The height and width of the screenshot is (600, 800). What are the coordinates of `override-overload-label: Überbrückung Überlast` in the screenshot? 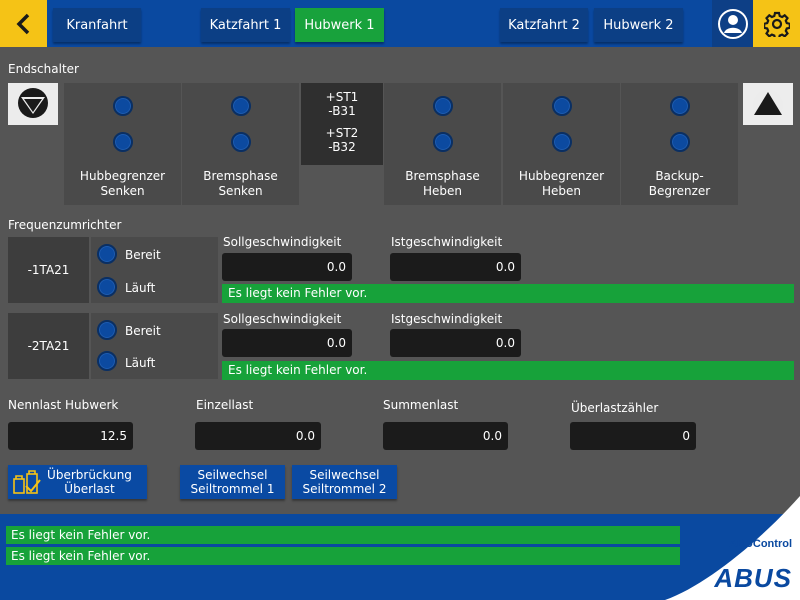 It's located at (89, 482).